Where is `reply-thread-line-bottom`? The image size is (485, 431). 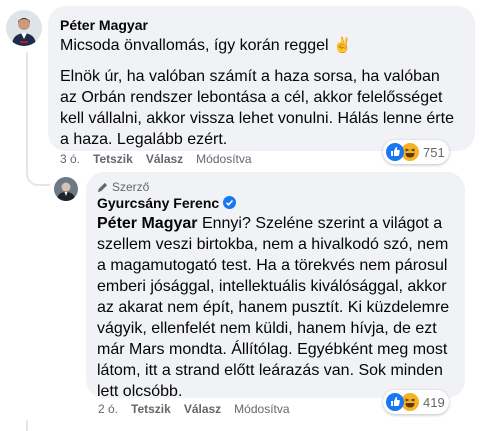 reply-thread-line-bottom is located at coordinates (27, 425).